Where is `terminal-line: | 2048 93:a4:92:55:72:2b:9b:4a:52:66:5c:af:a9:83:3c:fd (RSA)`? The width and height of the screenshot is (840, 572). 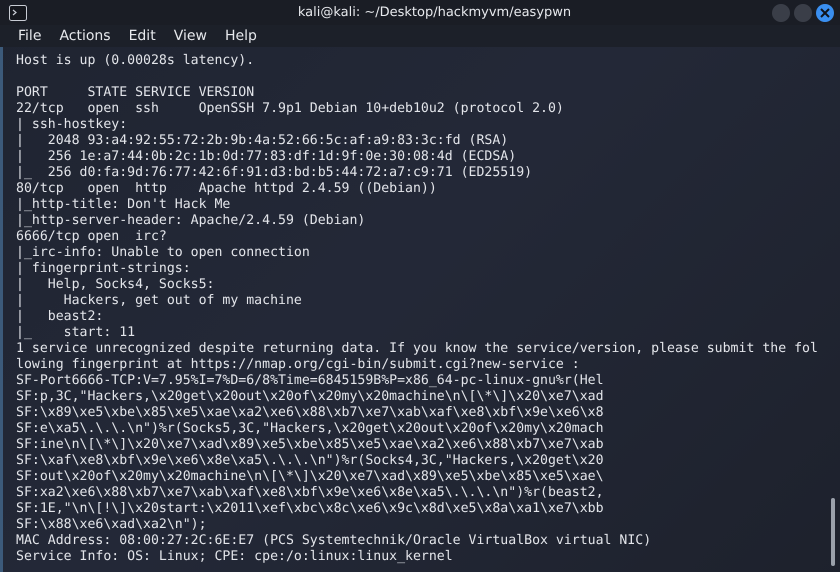 terminal-line: | 2048 93:a4:92:55:72:2b:9b:4a:52:66:5c:af:a9:83:3c:fd (RSA) is located at coordinates (262, 141).